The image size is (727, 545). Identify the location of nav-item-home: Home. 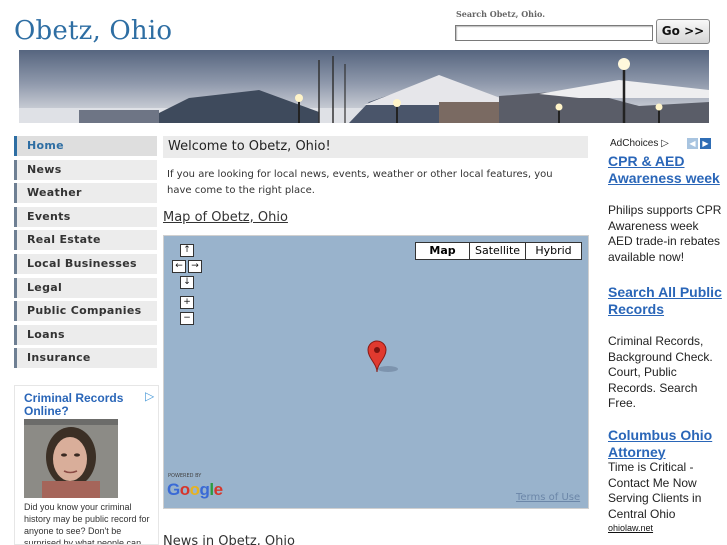
(85, 146).